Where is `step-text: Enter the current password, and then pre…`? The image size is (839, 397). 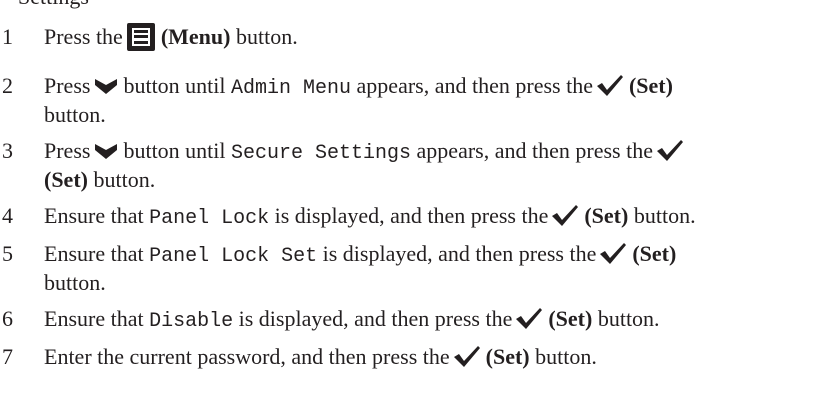
step-text: Enter the current password, and then pre… is located at coordinates (320, 356).